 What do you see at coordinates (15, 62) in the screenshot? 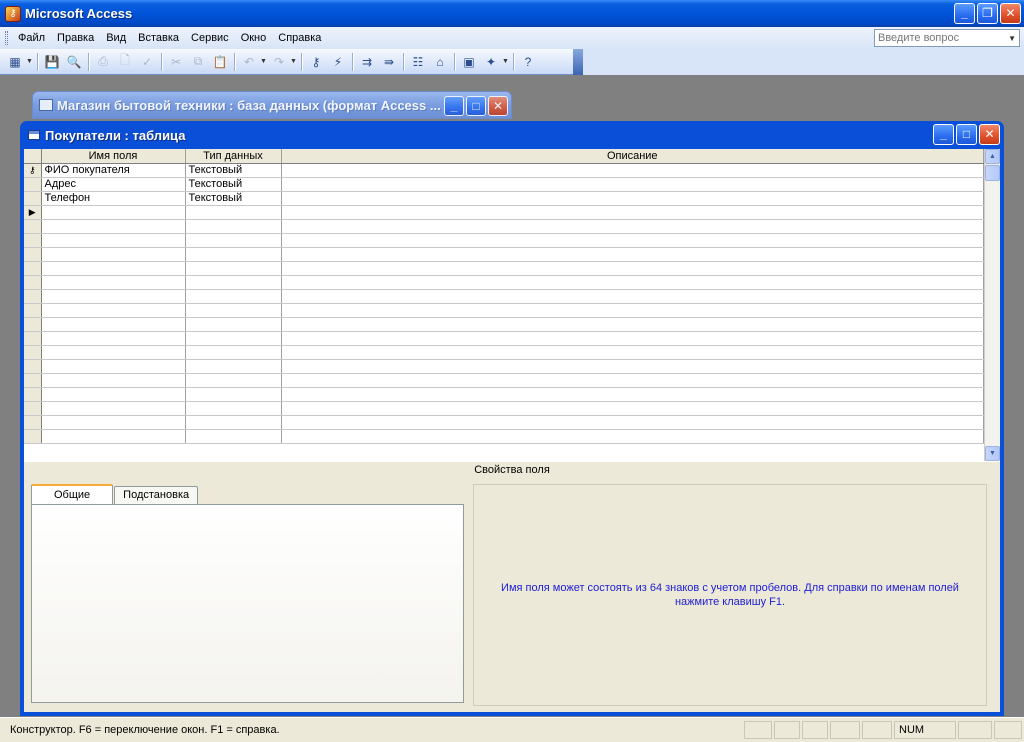
I see `view-table-icon: ▦` at bounding box center [15, 62].